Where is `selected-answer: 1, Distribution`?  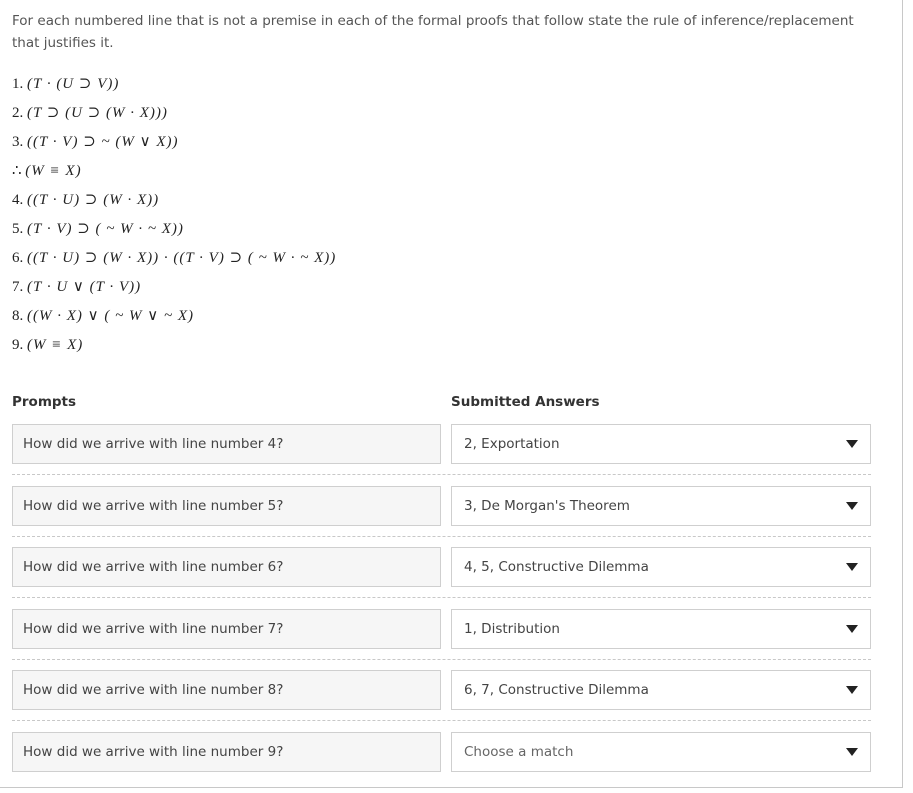 selected-answer: 1, Distribution is located at coordinates (512, 629).